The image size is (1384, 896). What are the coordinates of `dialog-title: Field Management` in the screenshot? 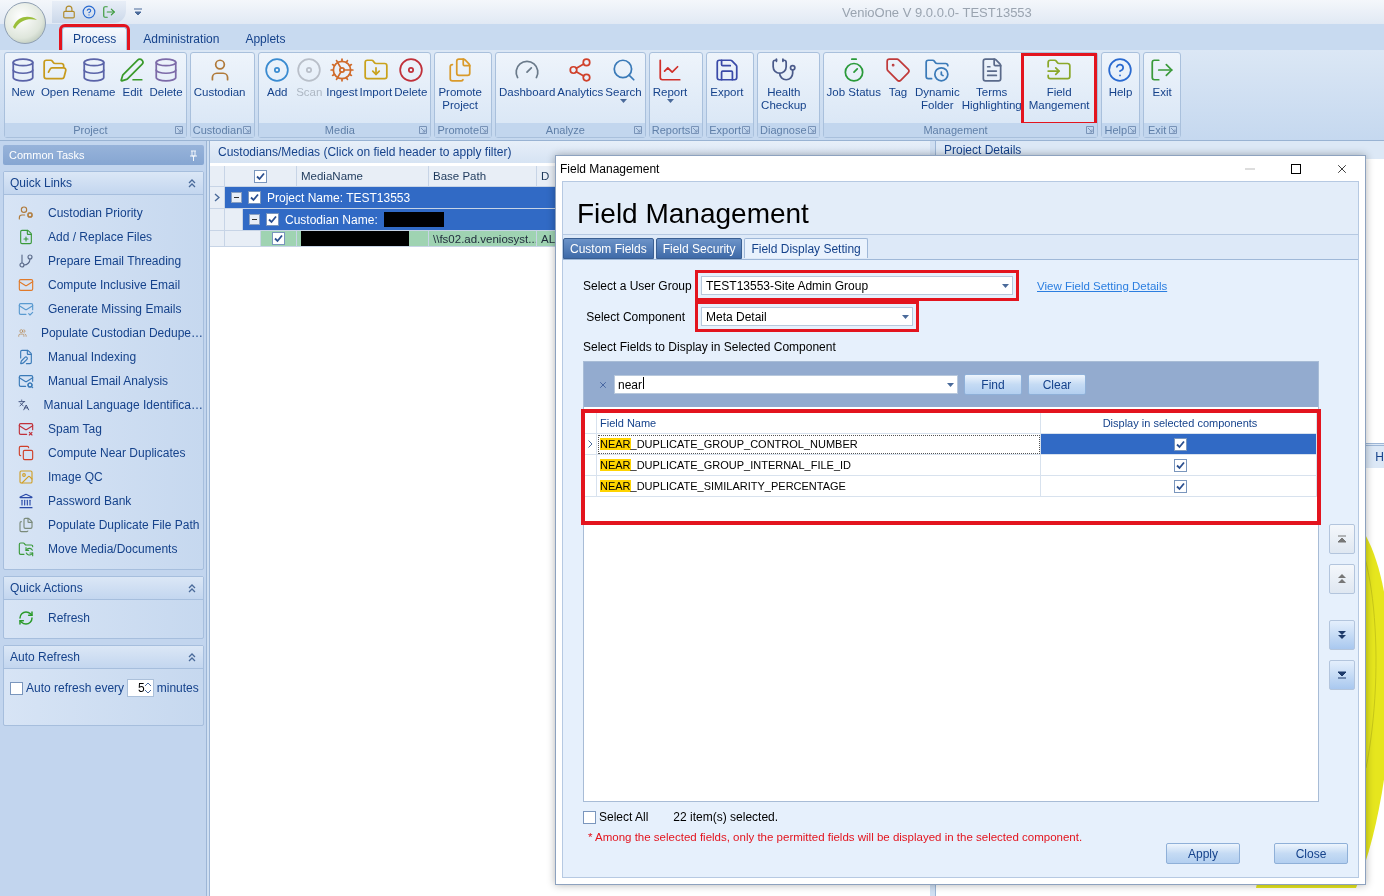 It's located at (610, 168).